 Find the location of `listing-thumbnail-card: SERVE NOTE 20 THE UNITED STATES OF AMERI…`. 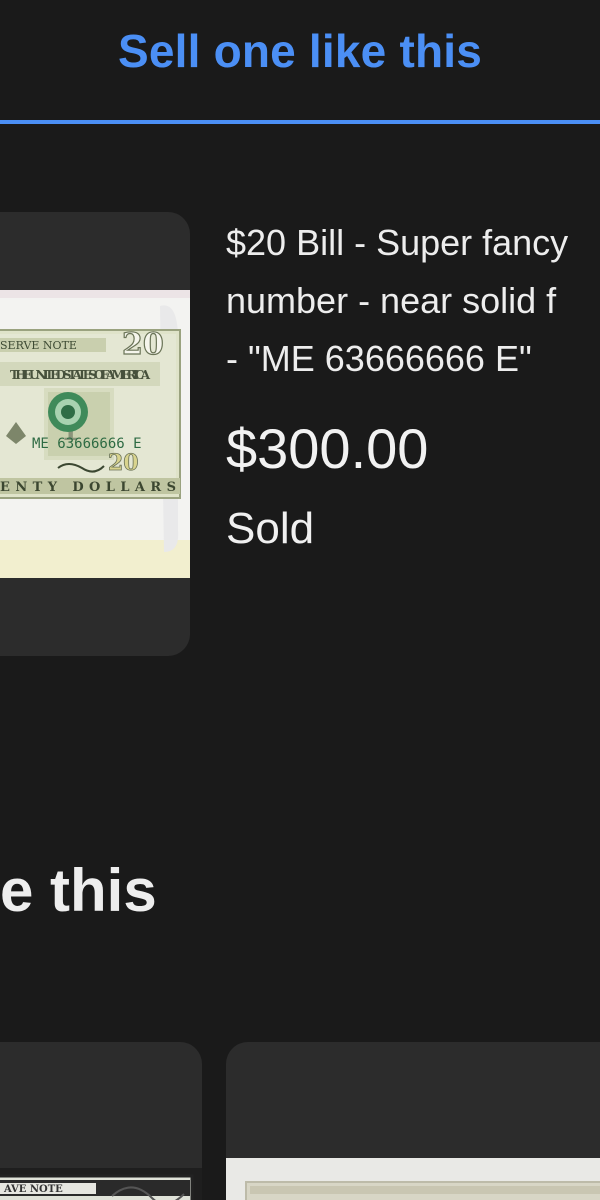

listing-thumbnail-card: SERVE NOTE 20 THE UNITED STATES OF AMERI… is located at coordinates (95, 434).